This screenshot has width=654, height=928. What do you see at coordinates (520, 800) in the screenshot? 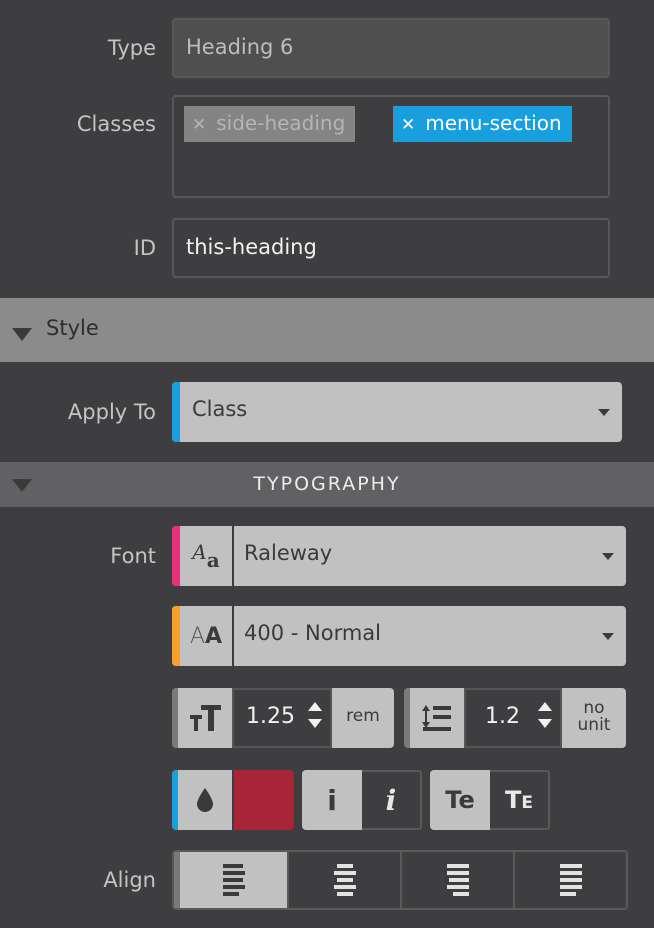
I see `small-caps-button: TE` at bounding box center [520, 800].